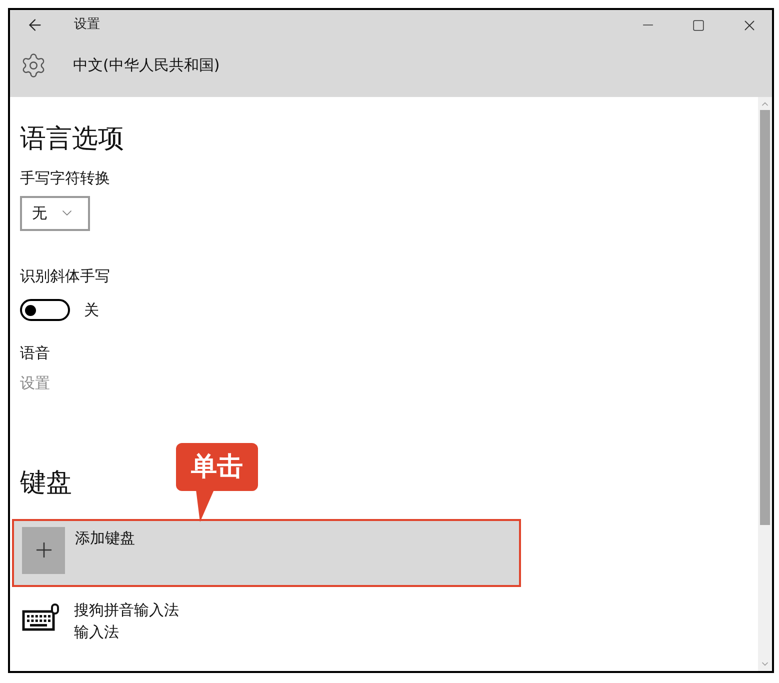 The image size is (779, 683). What do you see at coordinates (41, 617) in the screenshot?
I see `keyboard-icon` at bounding box center [41, 617].